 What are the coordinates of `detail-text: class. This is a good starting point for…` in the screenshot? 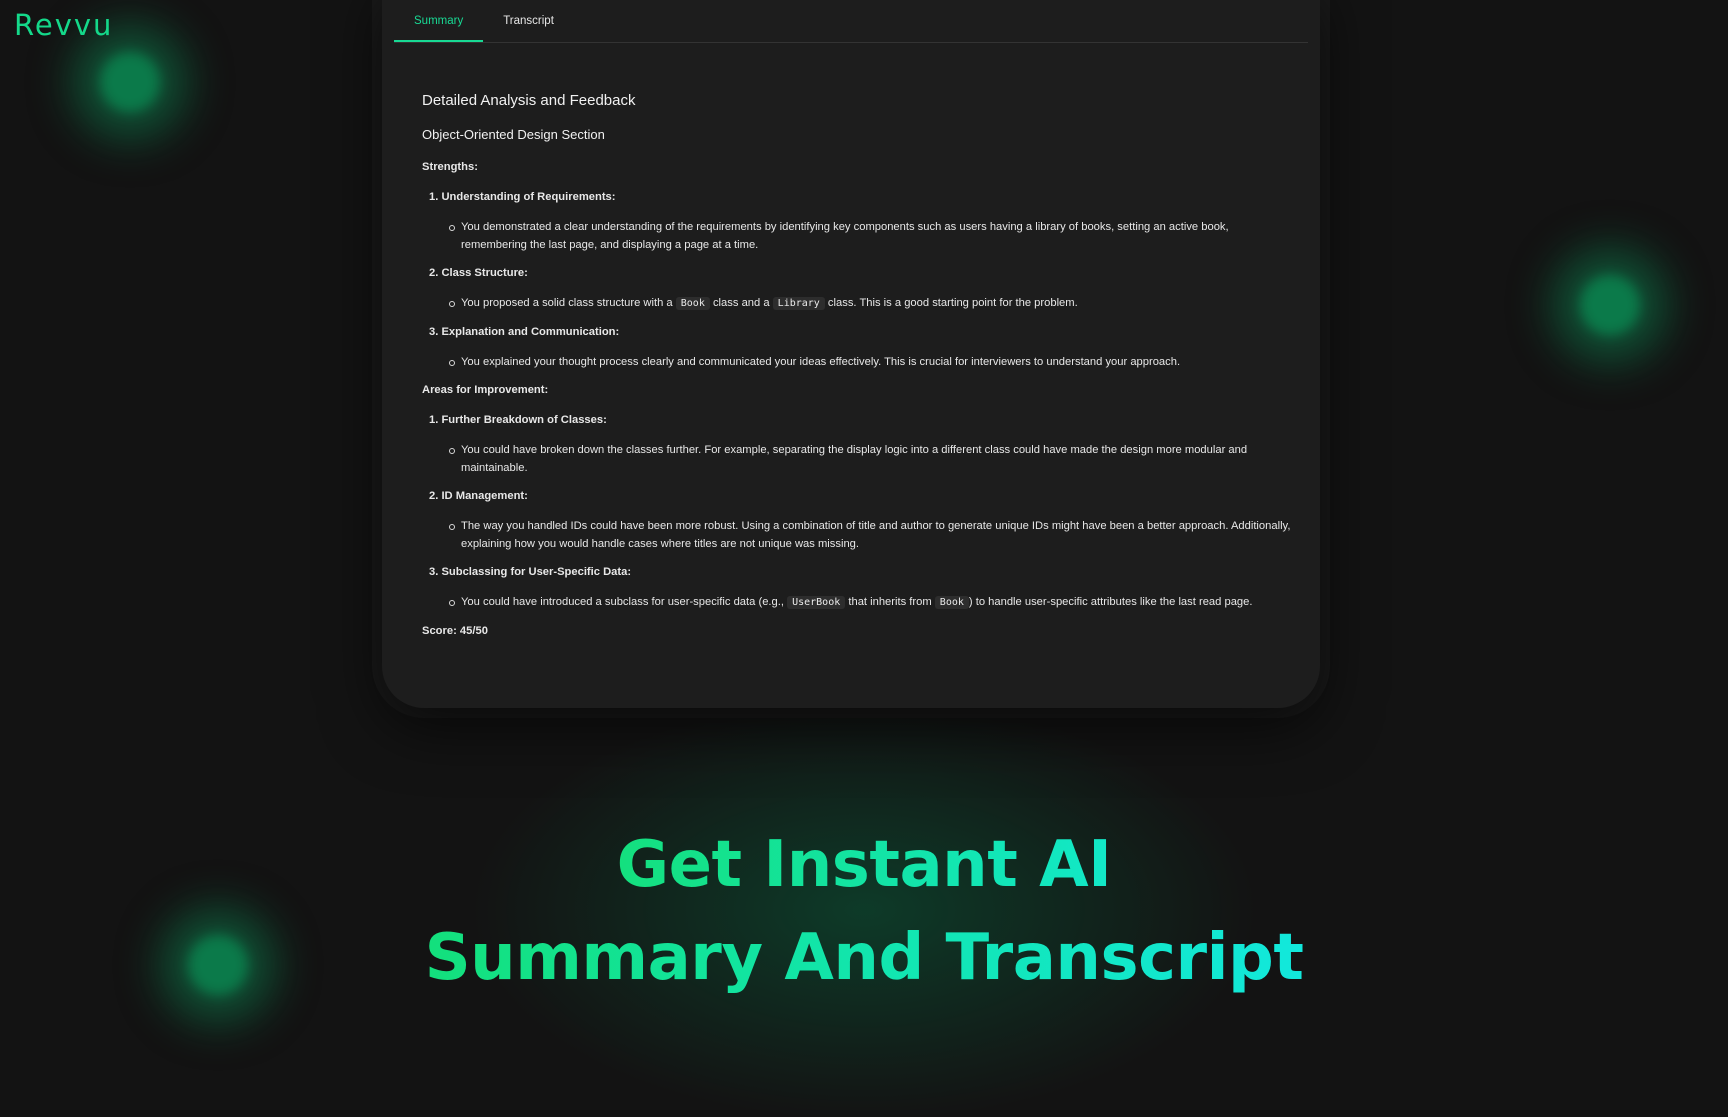 It's located at (951, 303).